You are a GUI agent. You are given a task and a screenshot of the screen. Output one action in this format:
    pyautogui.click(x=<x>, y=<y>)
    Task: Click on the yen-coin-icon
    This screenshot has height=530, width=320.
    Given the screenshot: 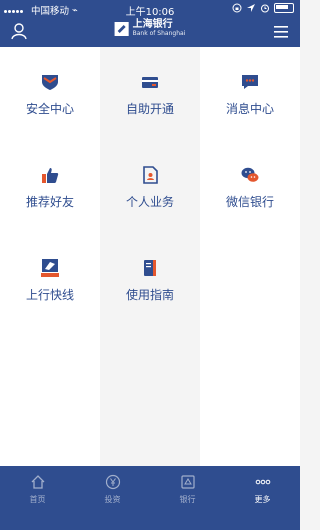 What is the action you would take?
    pyautogui.click(x=112, y=482)
    